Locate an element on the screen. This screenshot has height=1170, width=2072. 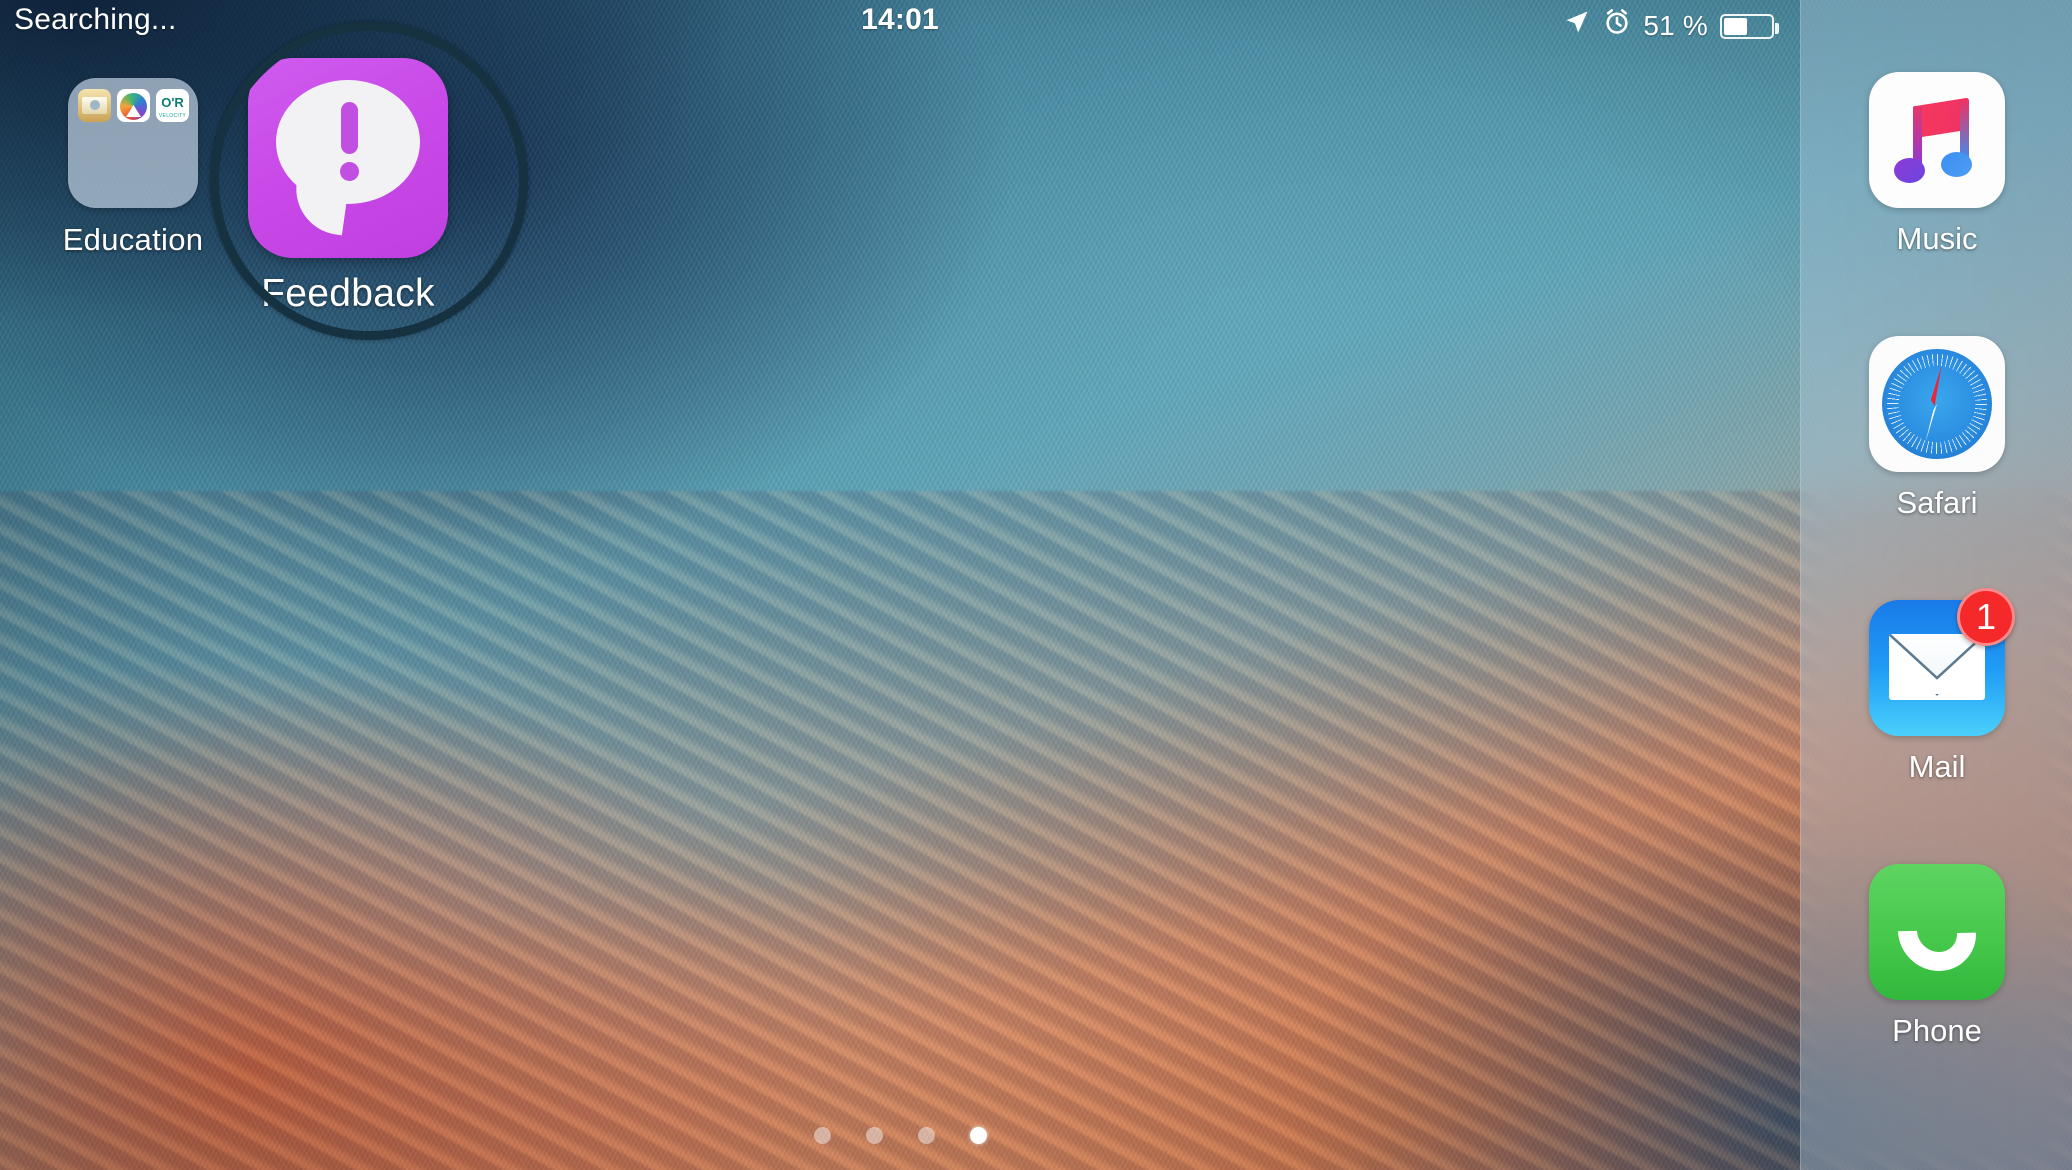
dock-item-safari-tile is located at coordinates (1937, 404).